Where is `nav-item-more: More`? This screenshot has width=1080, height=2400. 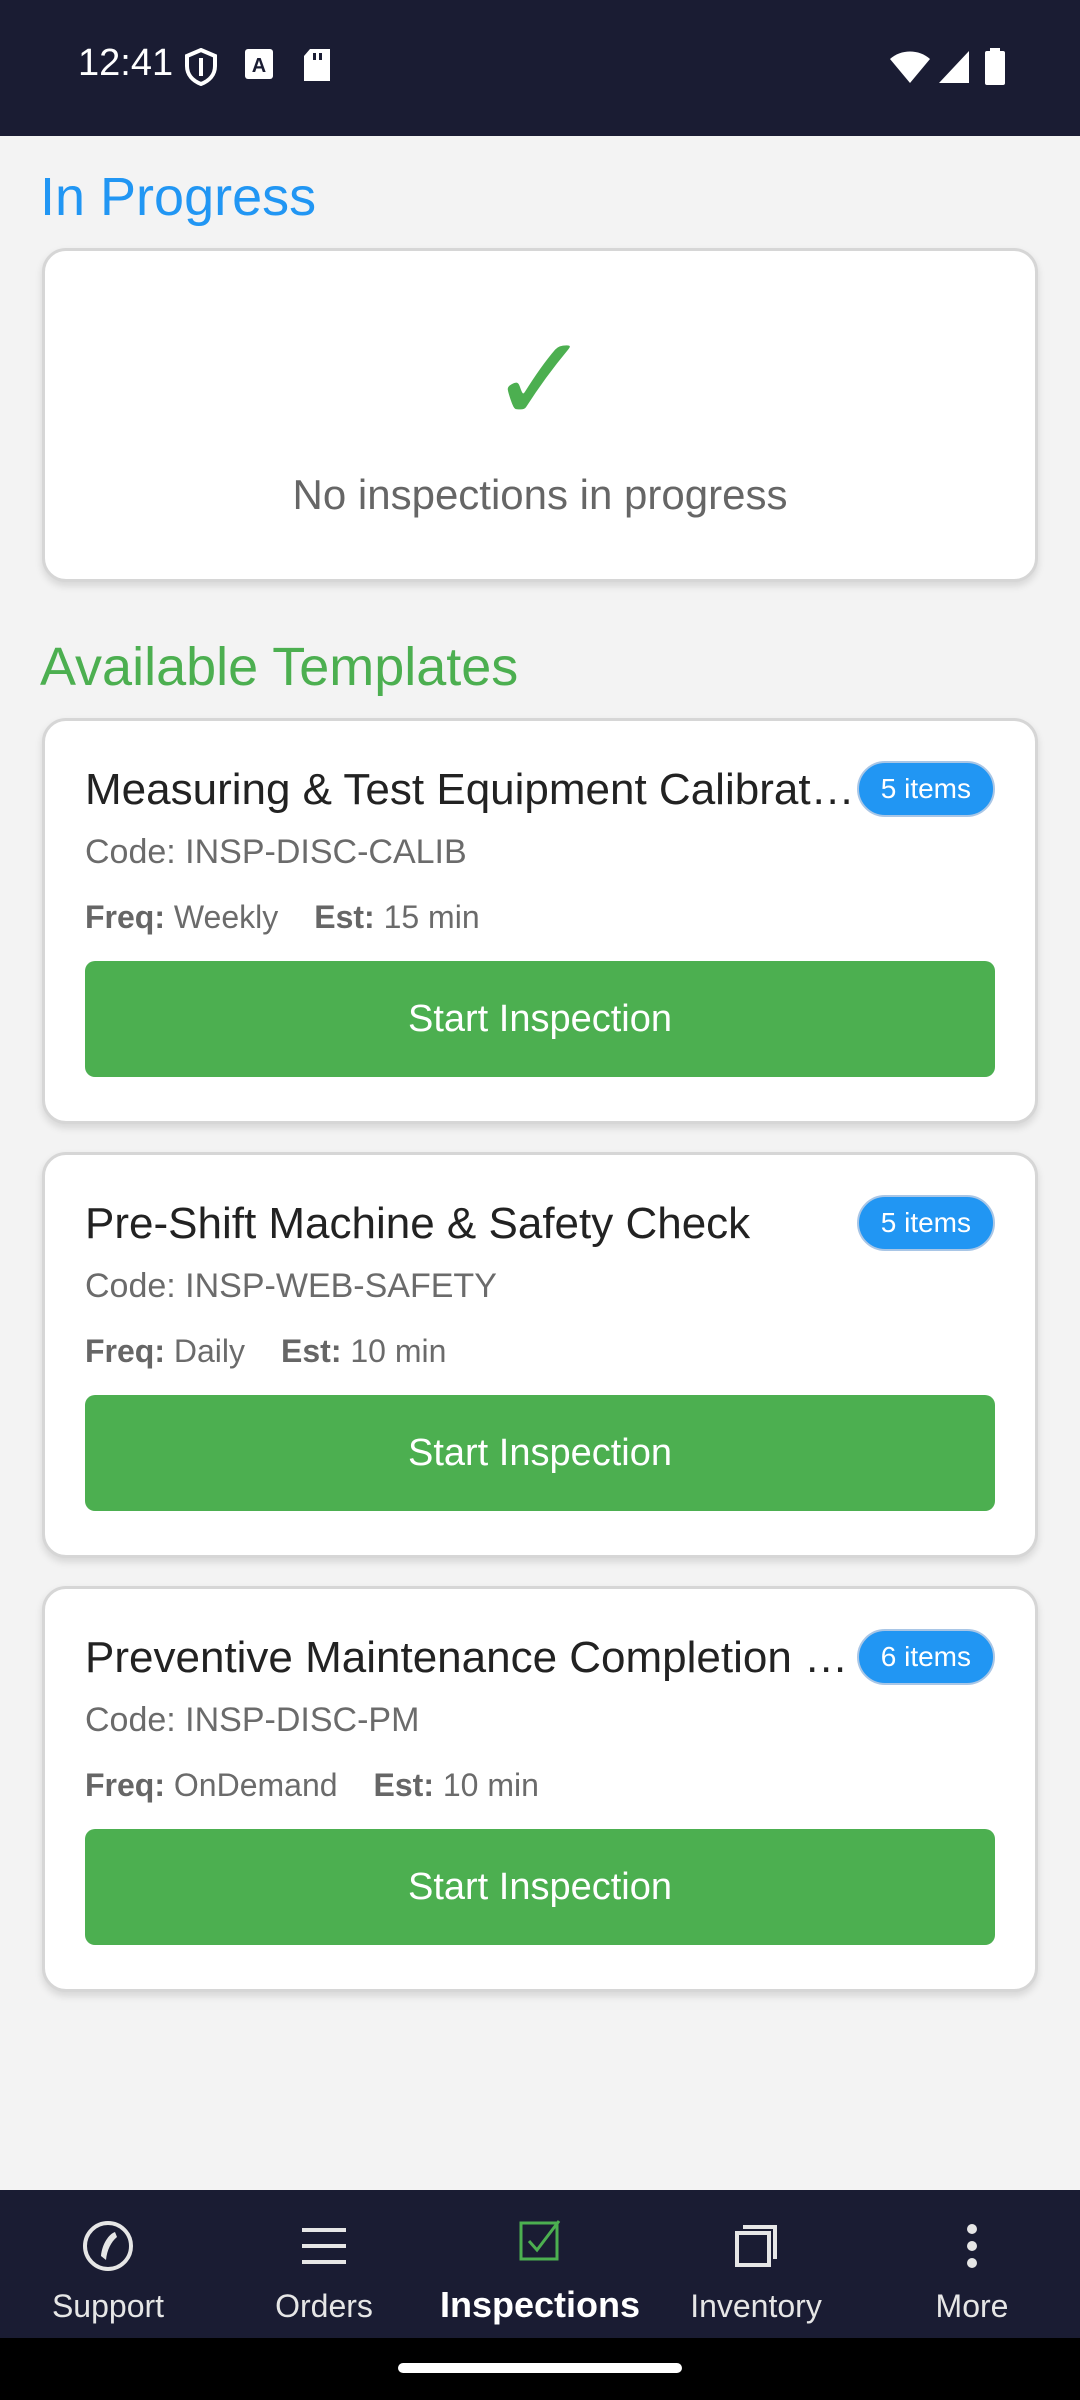
nav-item-more: More is located at coordinates (972, 2264).